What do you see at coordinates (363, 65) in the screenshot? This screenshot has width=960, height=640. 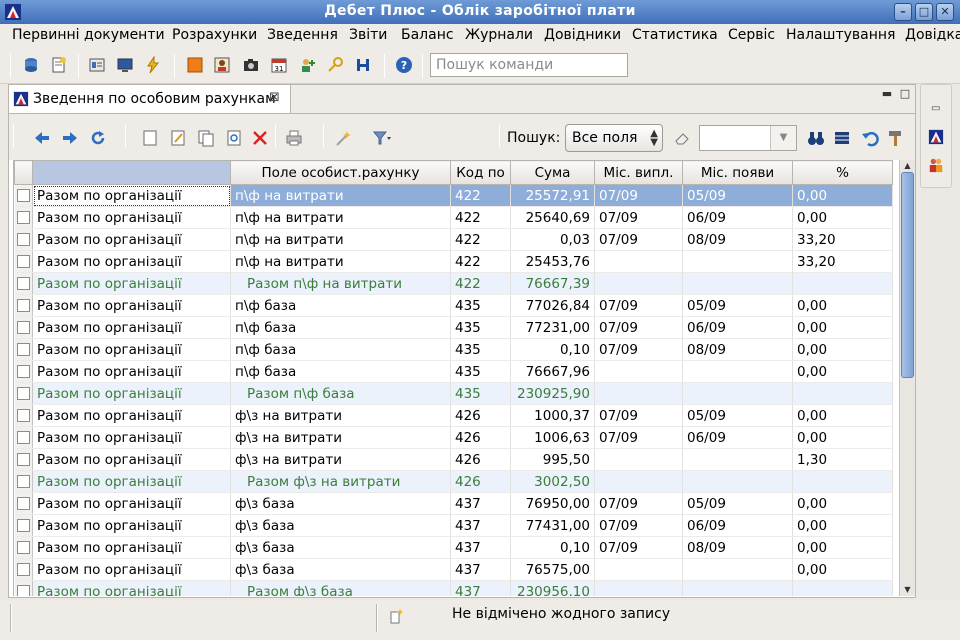 I see `tools-icon` at bounding box center [363, 65].